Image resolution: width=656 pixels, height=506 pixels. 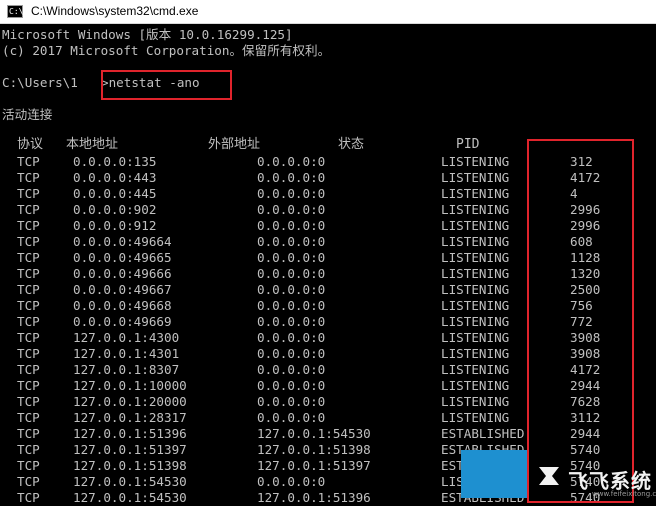 What do you see at coordinates (314, 497) in the screenshot?
I see `row-foreign-address: 127.0.0.1:51396` at bounding box center [314, 497].